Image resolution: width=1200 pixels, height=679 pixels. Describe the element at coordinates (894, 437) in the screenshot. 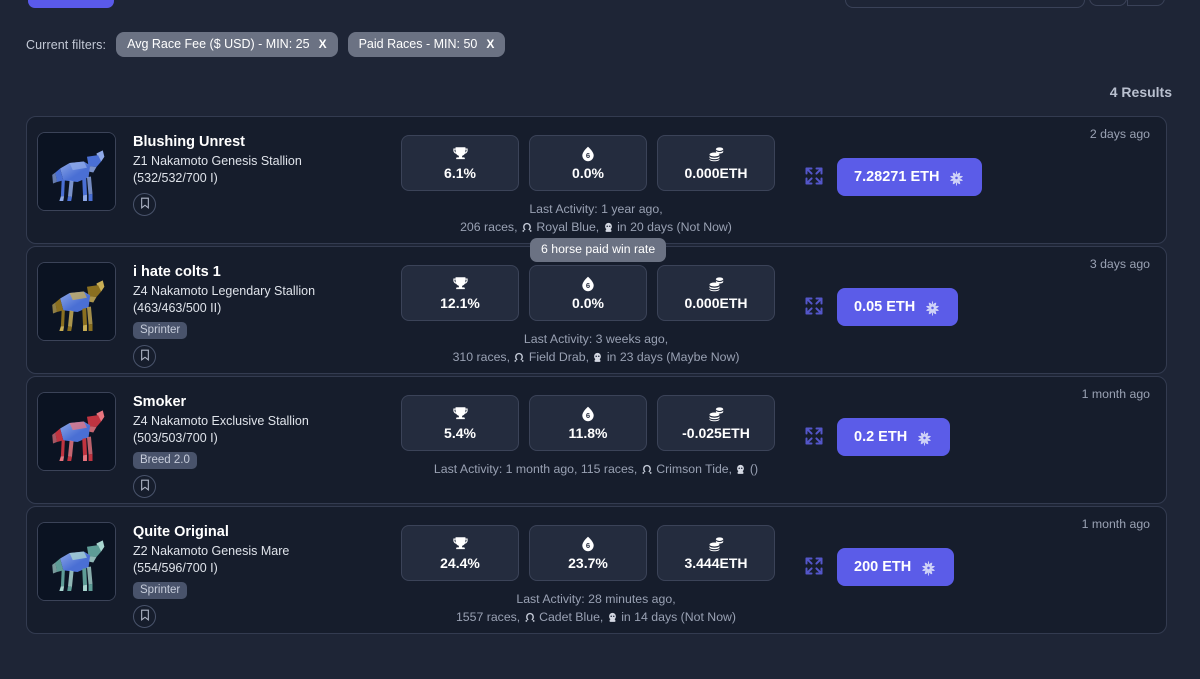

I see `price-button: 0.2 ETH` at that location.